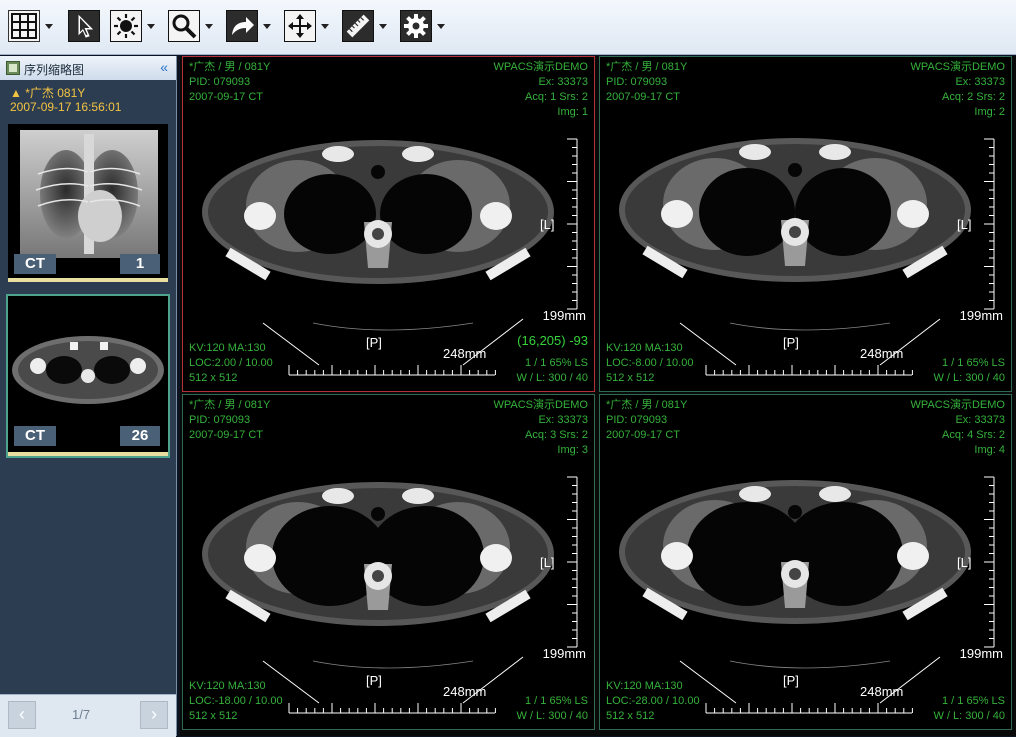 The width and height of the screenshot is (1016, 737). I want to click on acquisition-series: Acq: 4 Srs: 2, so click(973, 435).